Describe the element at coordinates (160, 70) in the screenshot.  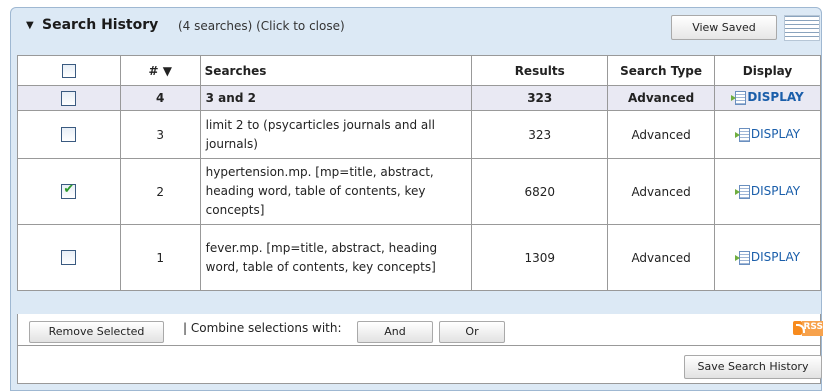
I see `number-column-header: # ▼` at that location.